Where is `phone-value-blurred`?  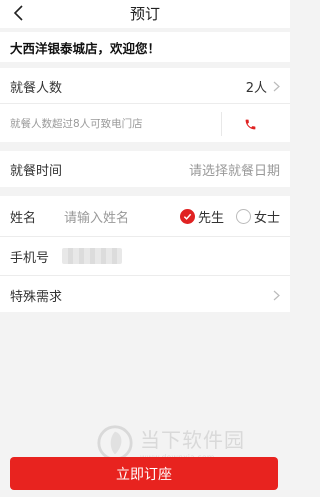
phone-value-blurred is located at coordinates (92, 256).